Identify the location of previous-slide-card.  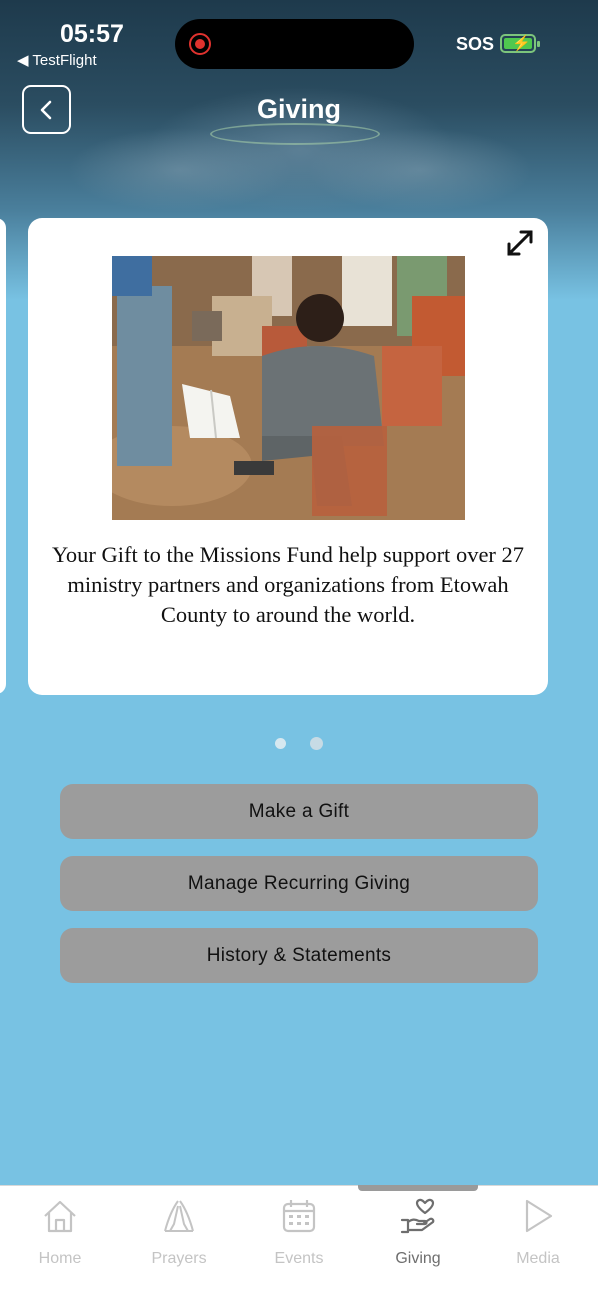
(3, 456).